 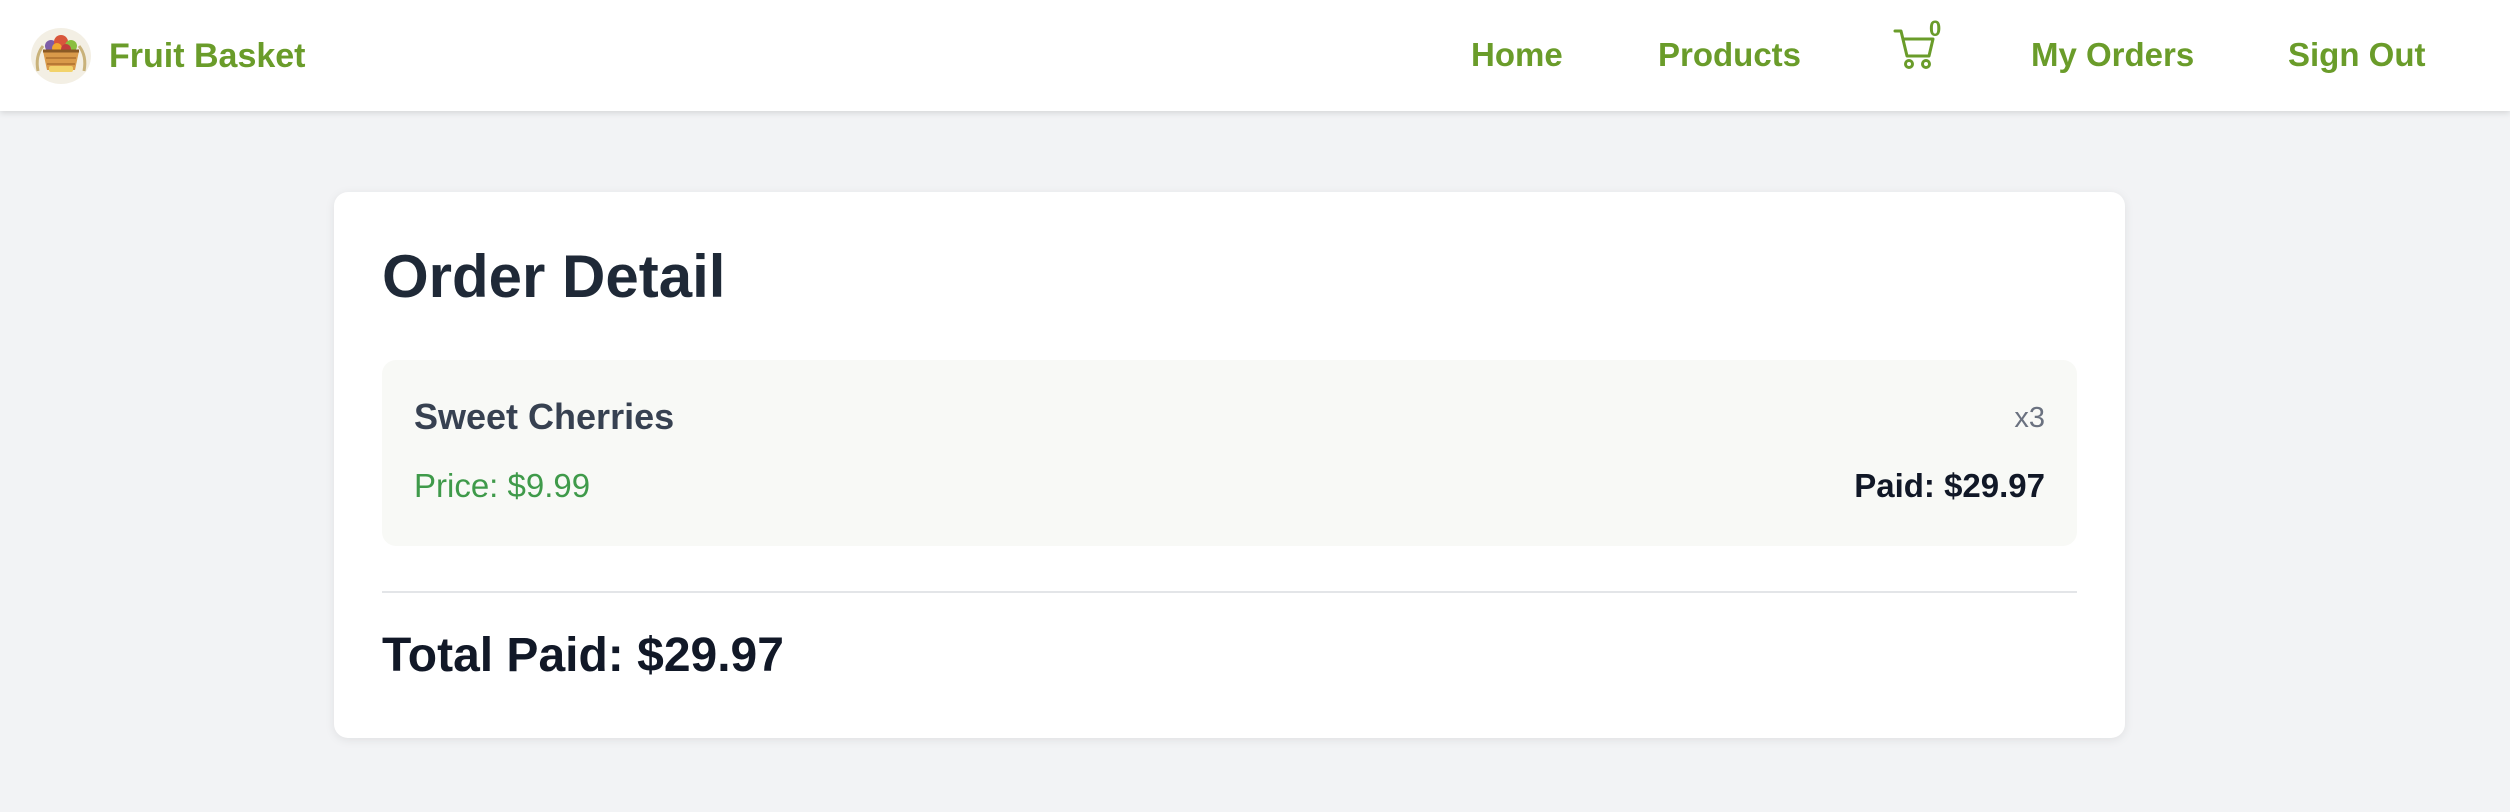 I want to click on nav-products-link: Products, so click(x=1729, y=55).